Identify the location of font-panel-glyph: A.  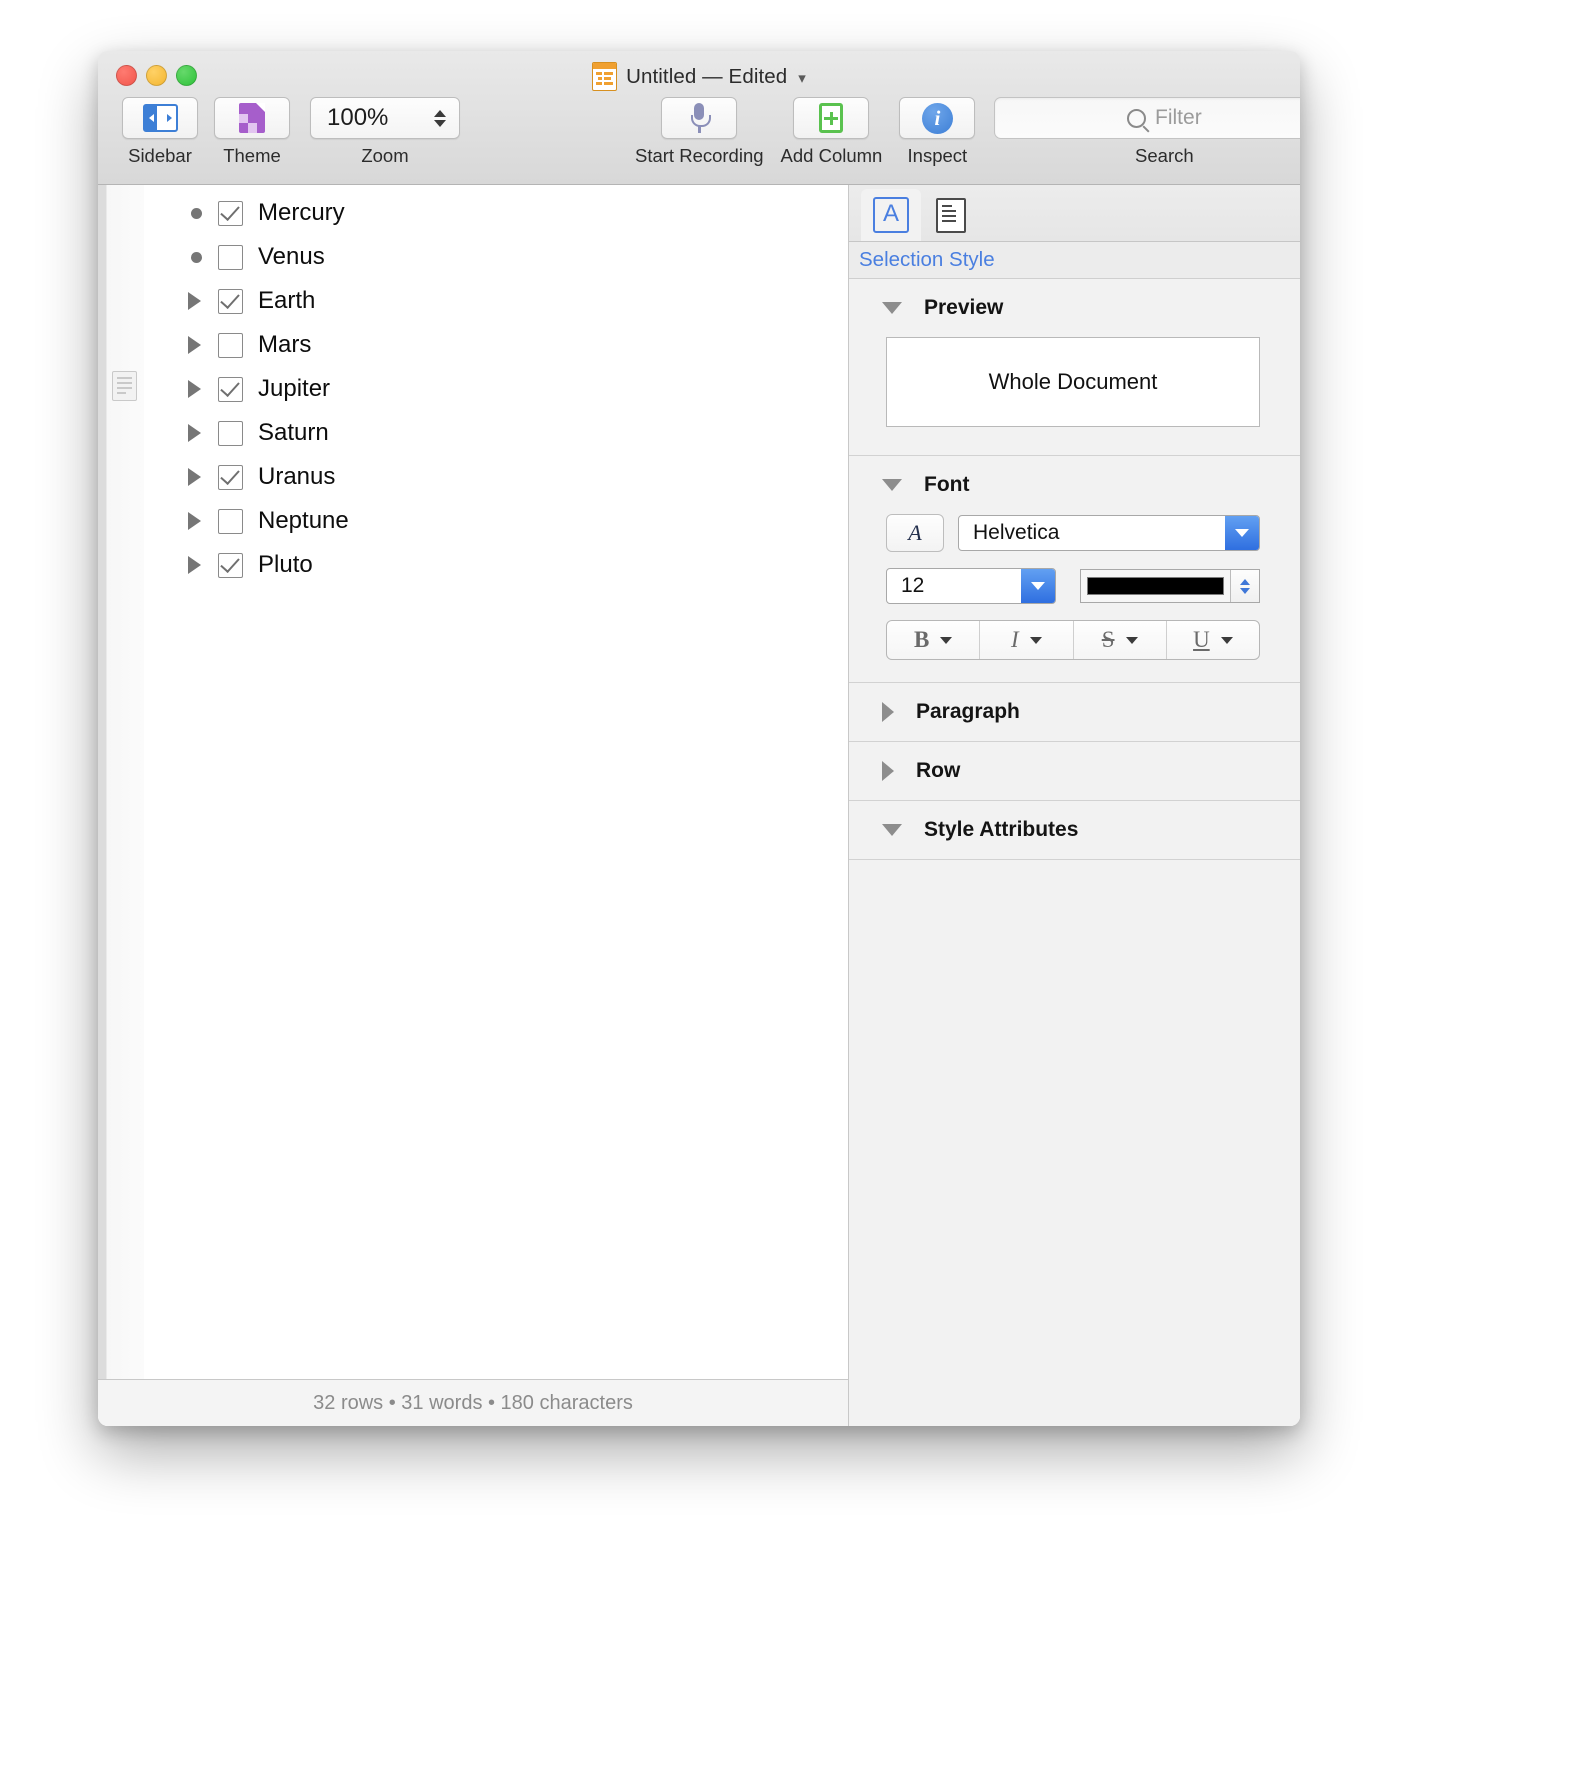
(915, 532).